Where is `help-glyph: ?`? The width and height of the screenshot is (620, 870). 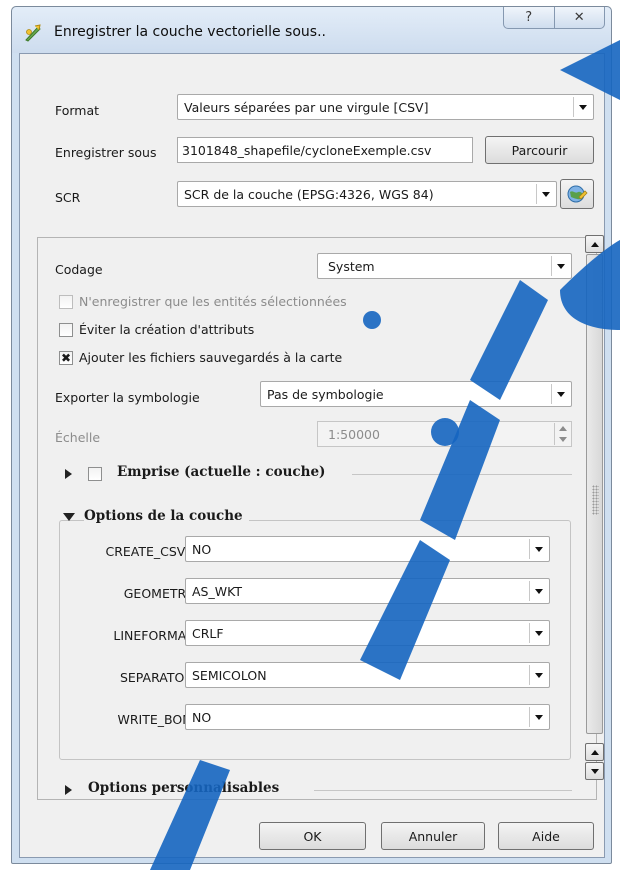
help-glyph: ? is located at coordinates (529, 17).